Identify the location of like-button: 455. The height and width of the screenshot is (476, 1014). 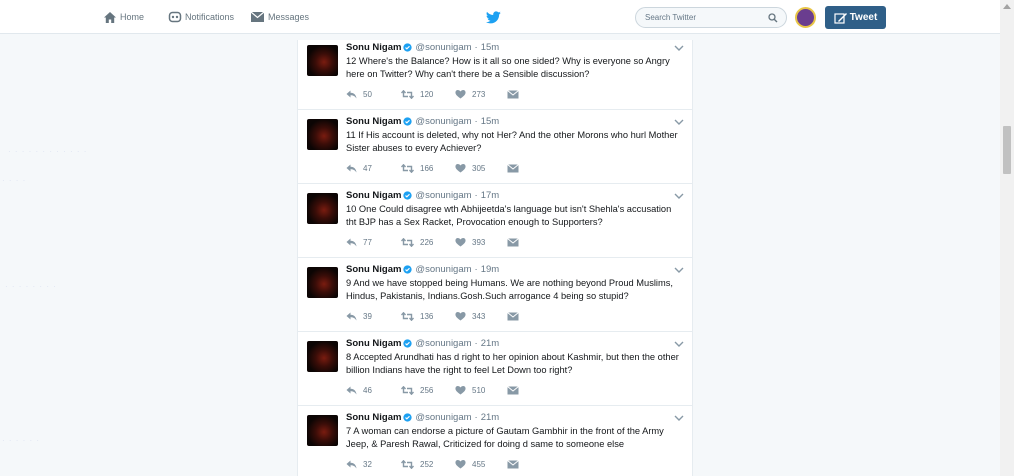
(481, 464).